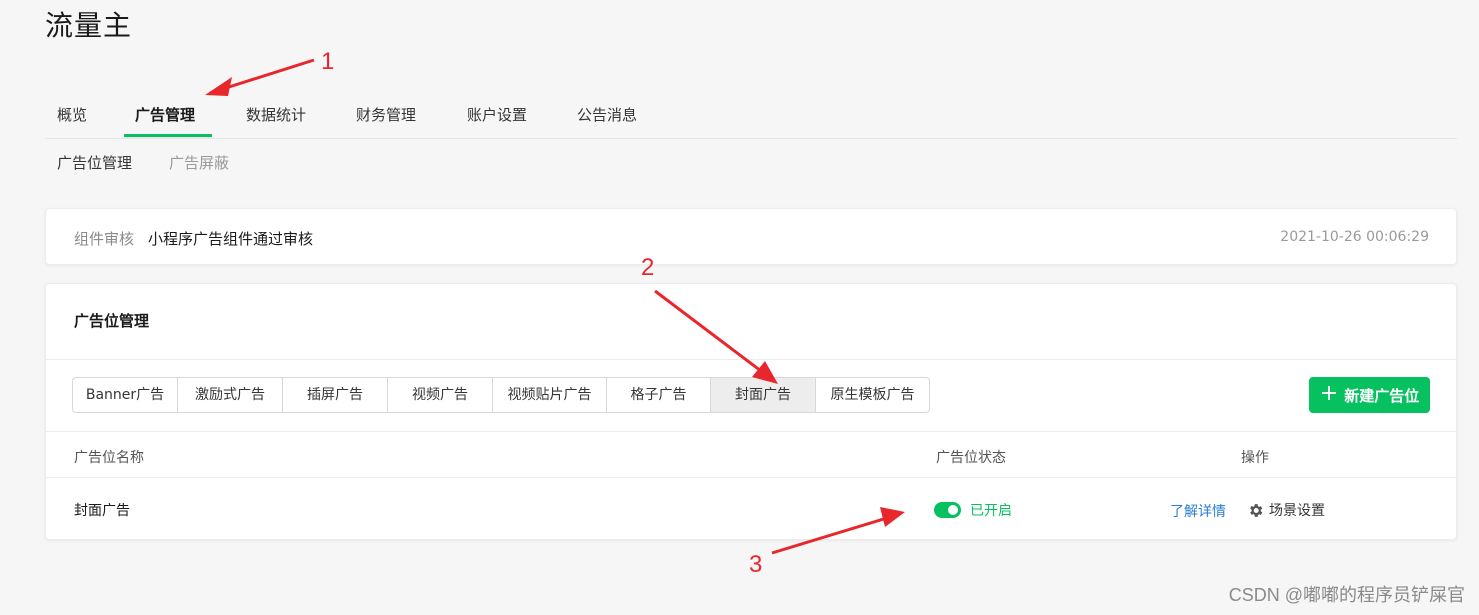 The width and height of the screenshot is (1479, 615). What do you see at coordinates (1297, 511) in the screenshot?
I see `scene-settings-label: 场景设置` at bounding box center [1297, 511].